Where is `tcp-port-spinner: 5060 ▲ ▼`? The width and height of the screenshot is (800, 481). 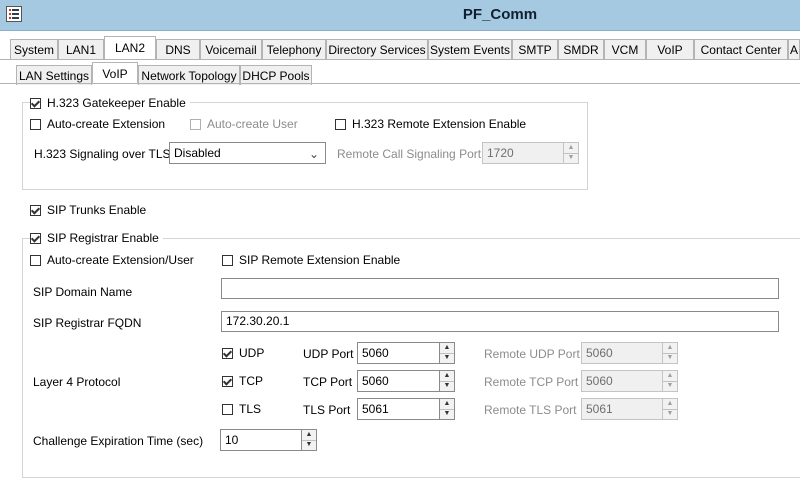 tcp-port-spinner: 5060 ▲ ▼ is located at coordinates (406, 381).